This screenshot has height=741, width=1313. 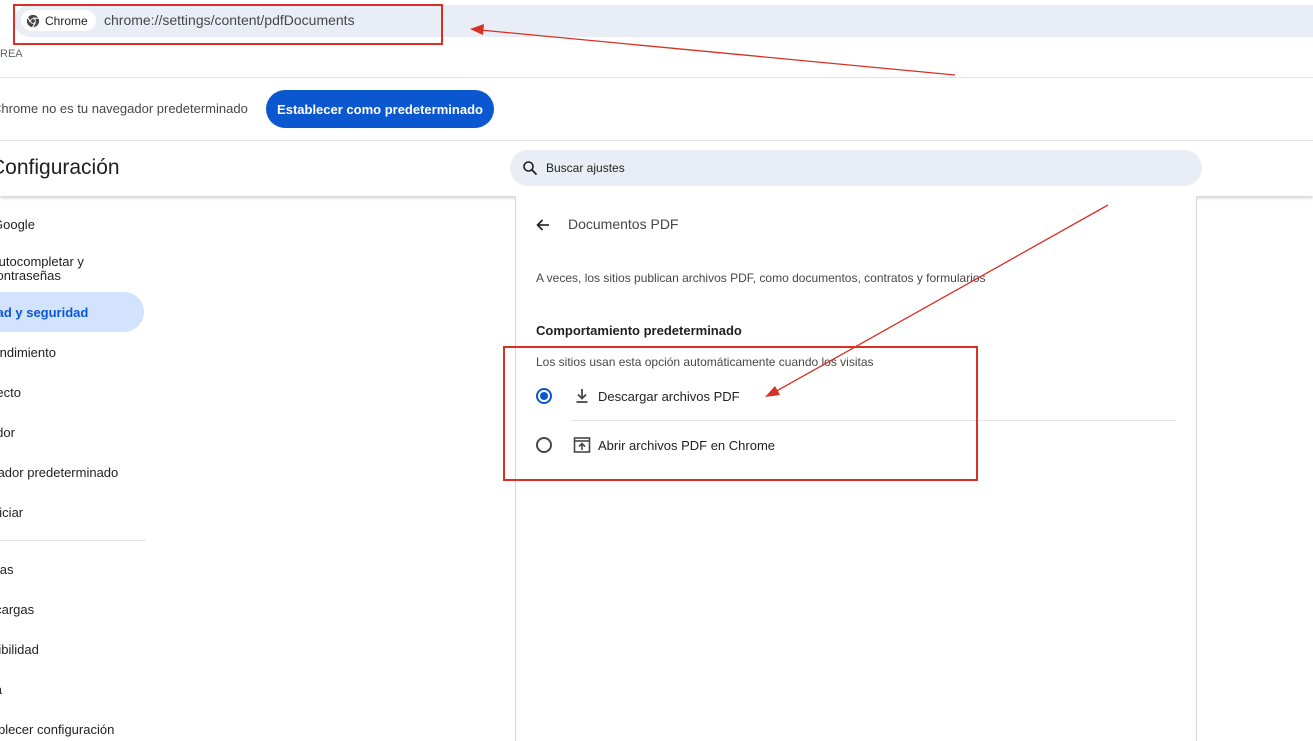 What do you see at coordinates (75, 725) in the screenshot?
I see `sidebar-item-reset: Restablecer configuración` at bounding box center [75, 725].